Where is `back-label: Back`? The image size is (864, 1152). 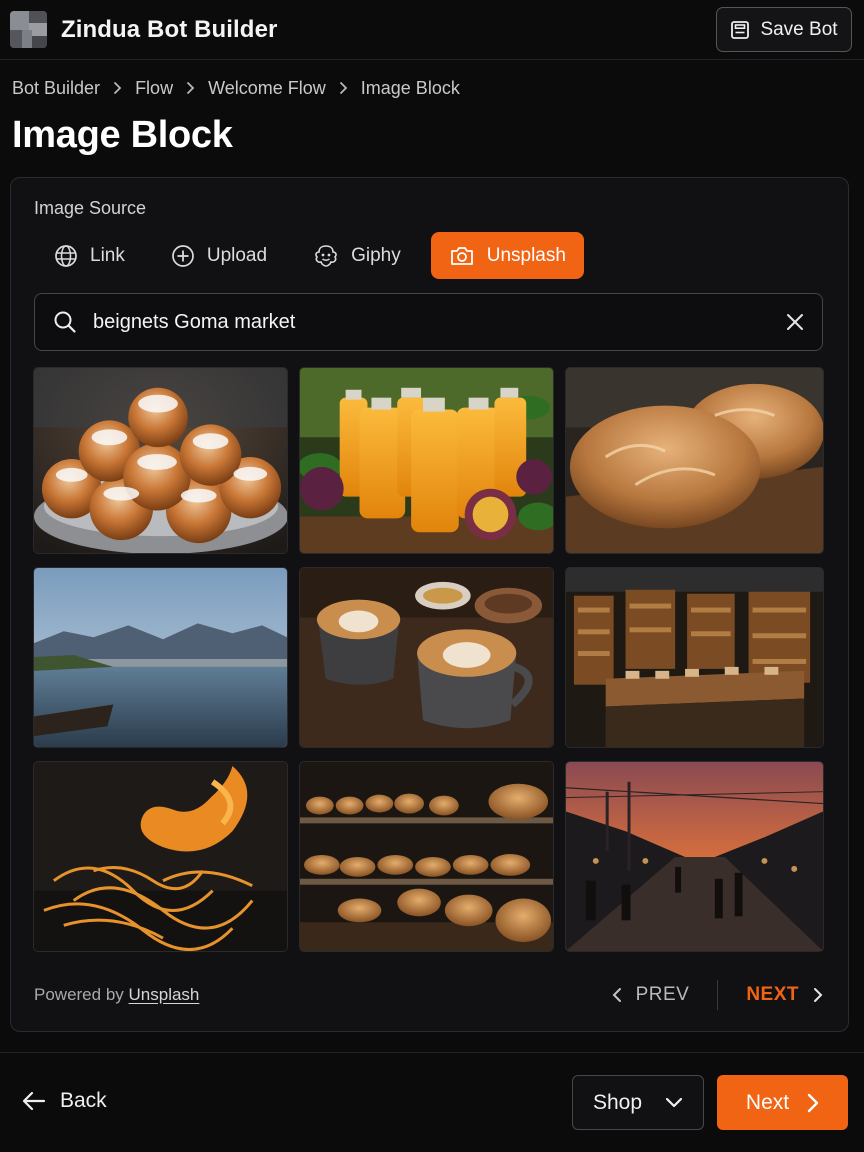 back-label: Back is located at coordinates (83, 1100).